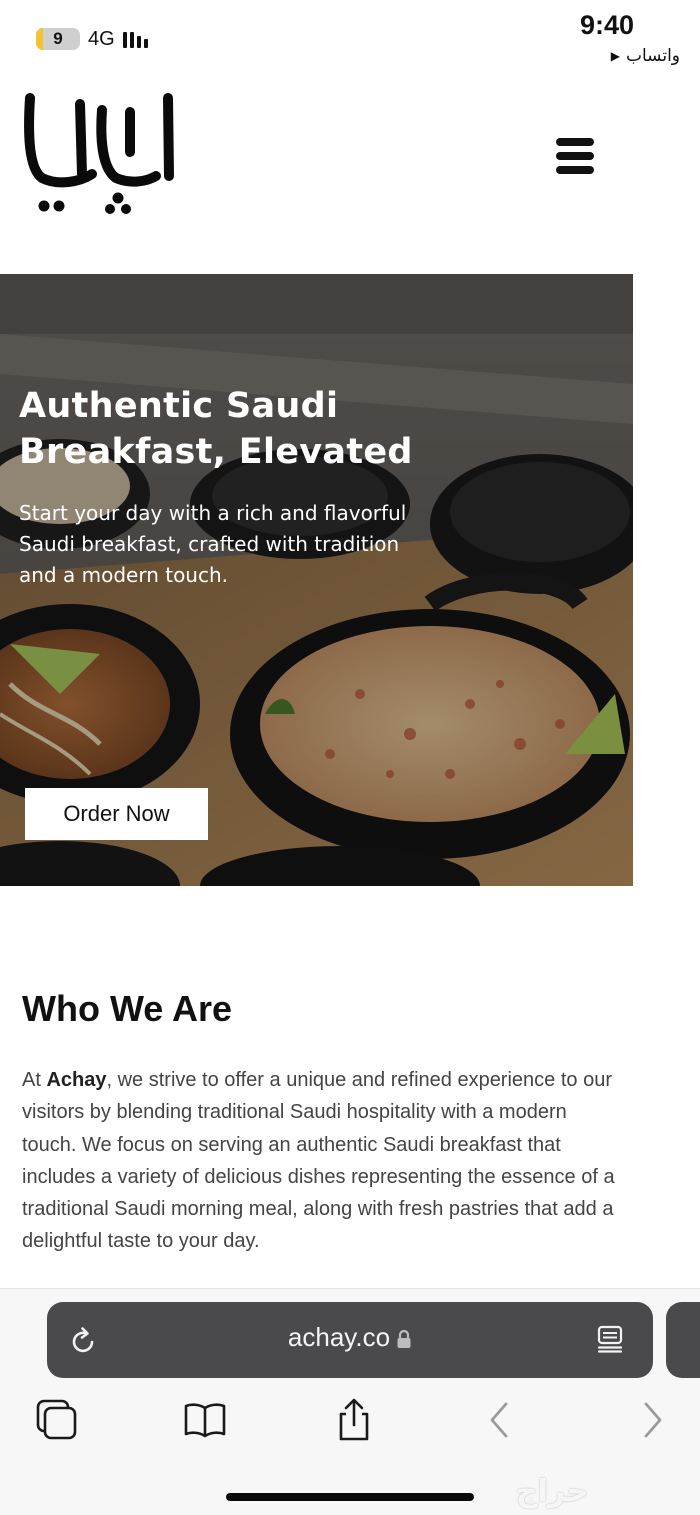  What do you see at coordinates (213, 513) in the screenshot?
I see `hero-subtitle-line-1: Start your day with a rich and flavorful` at bounding box center [213, 513].